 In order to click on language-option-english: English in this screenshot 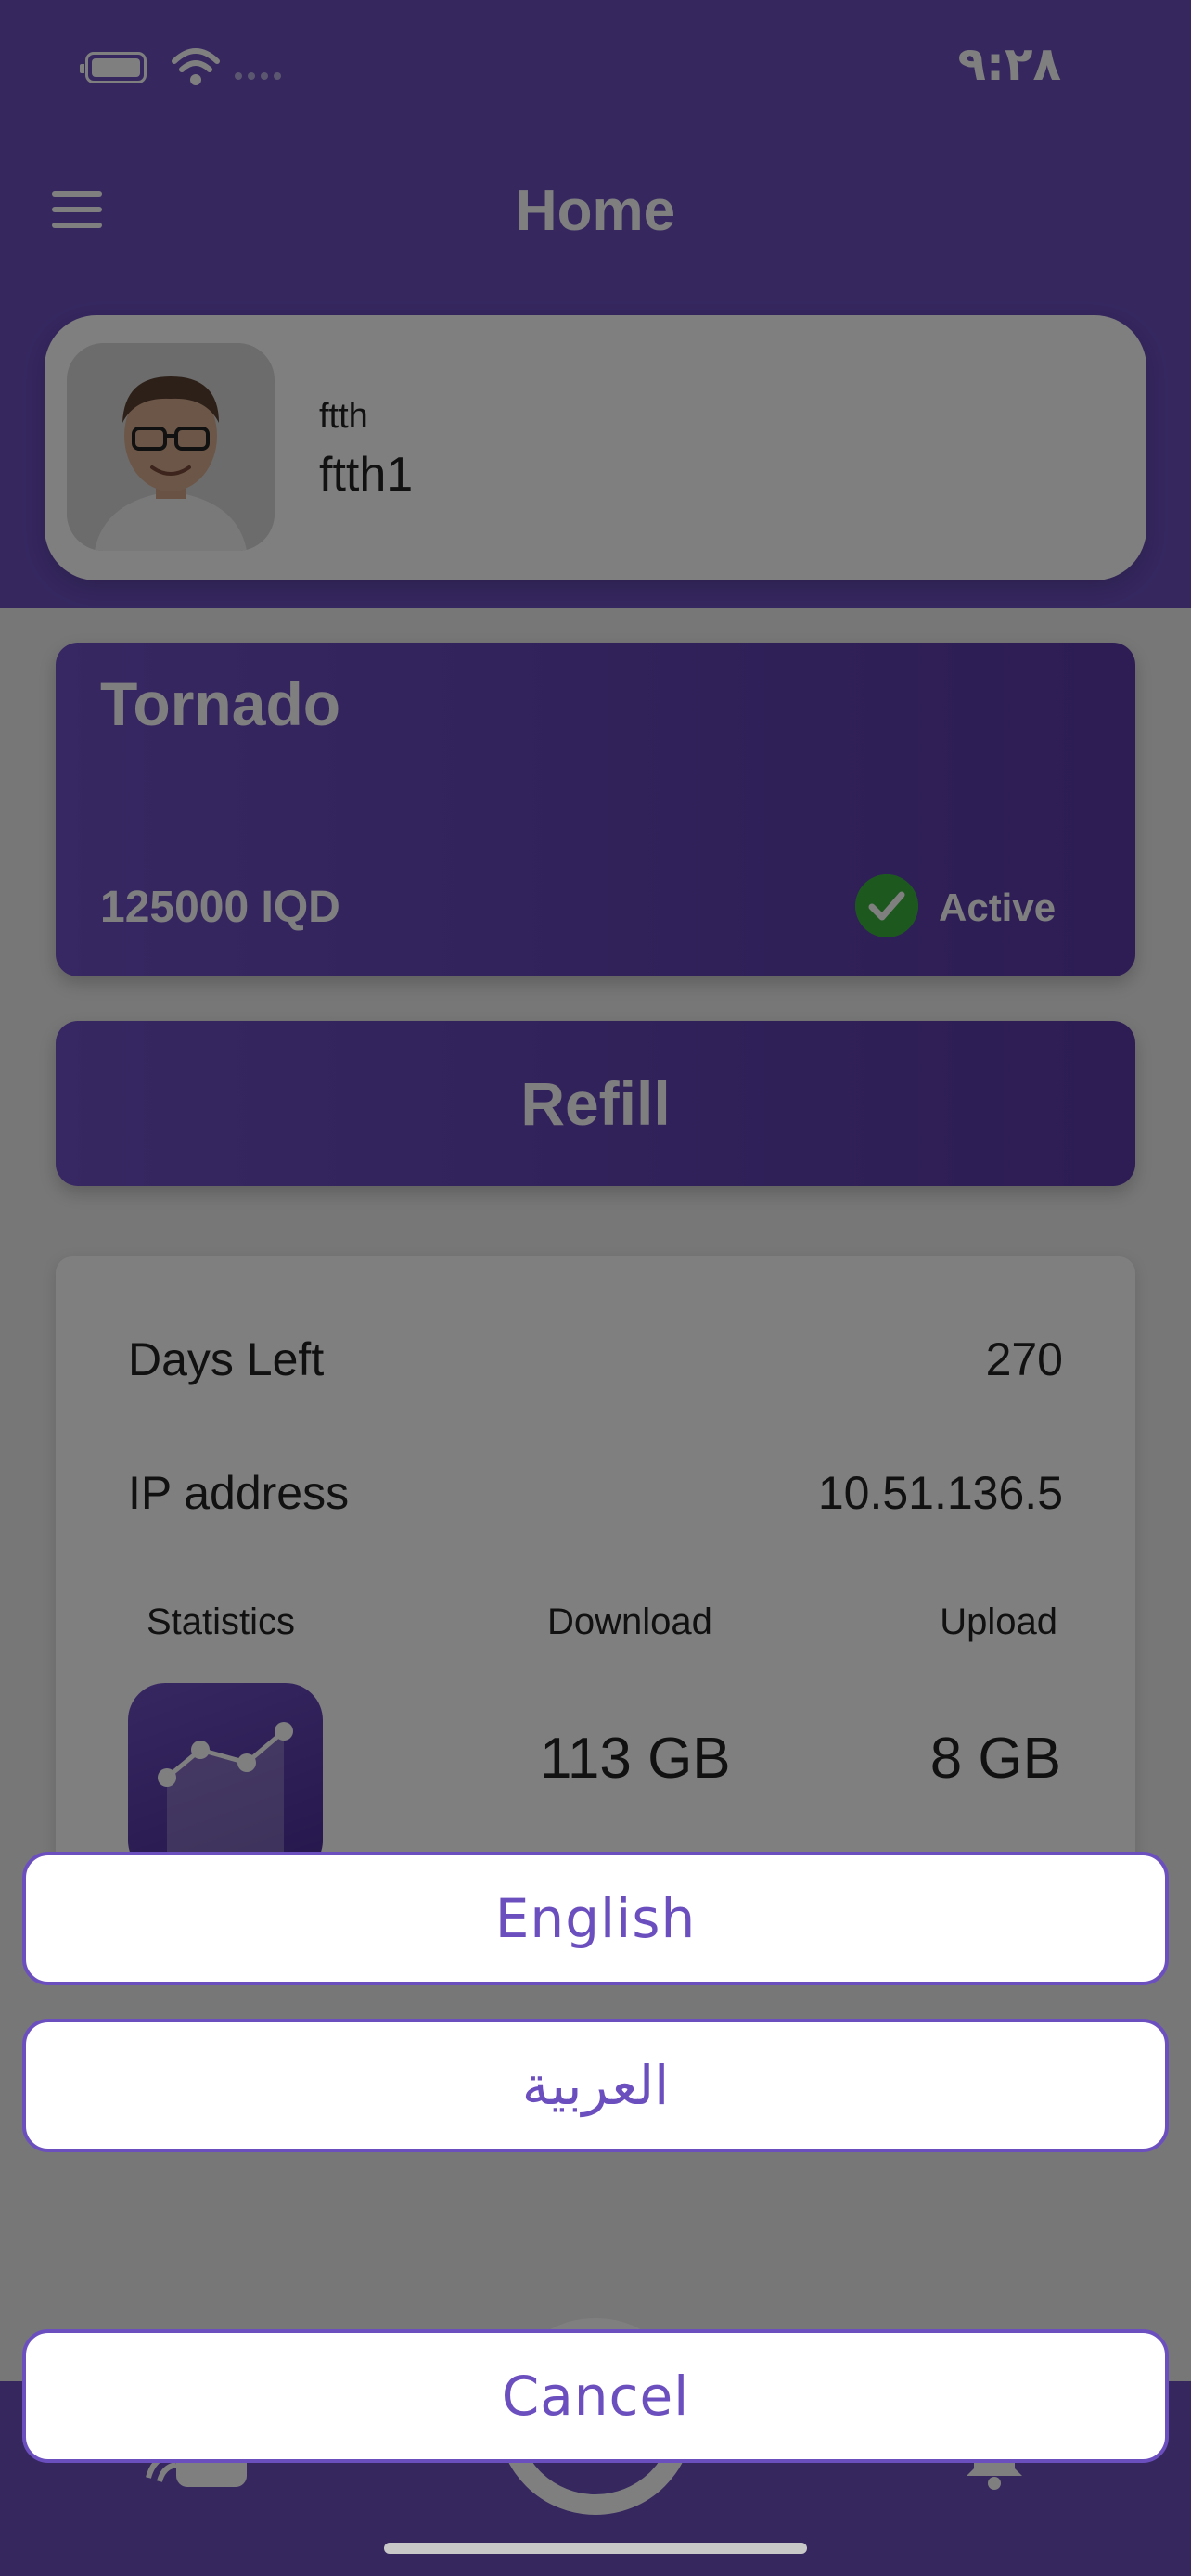, I will do `click(595, 1918)`.